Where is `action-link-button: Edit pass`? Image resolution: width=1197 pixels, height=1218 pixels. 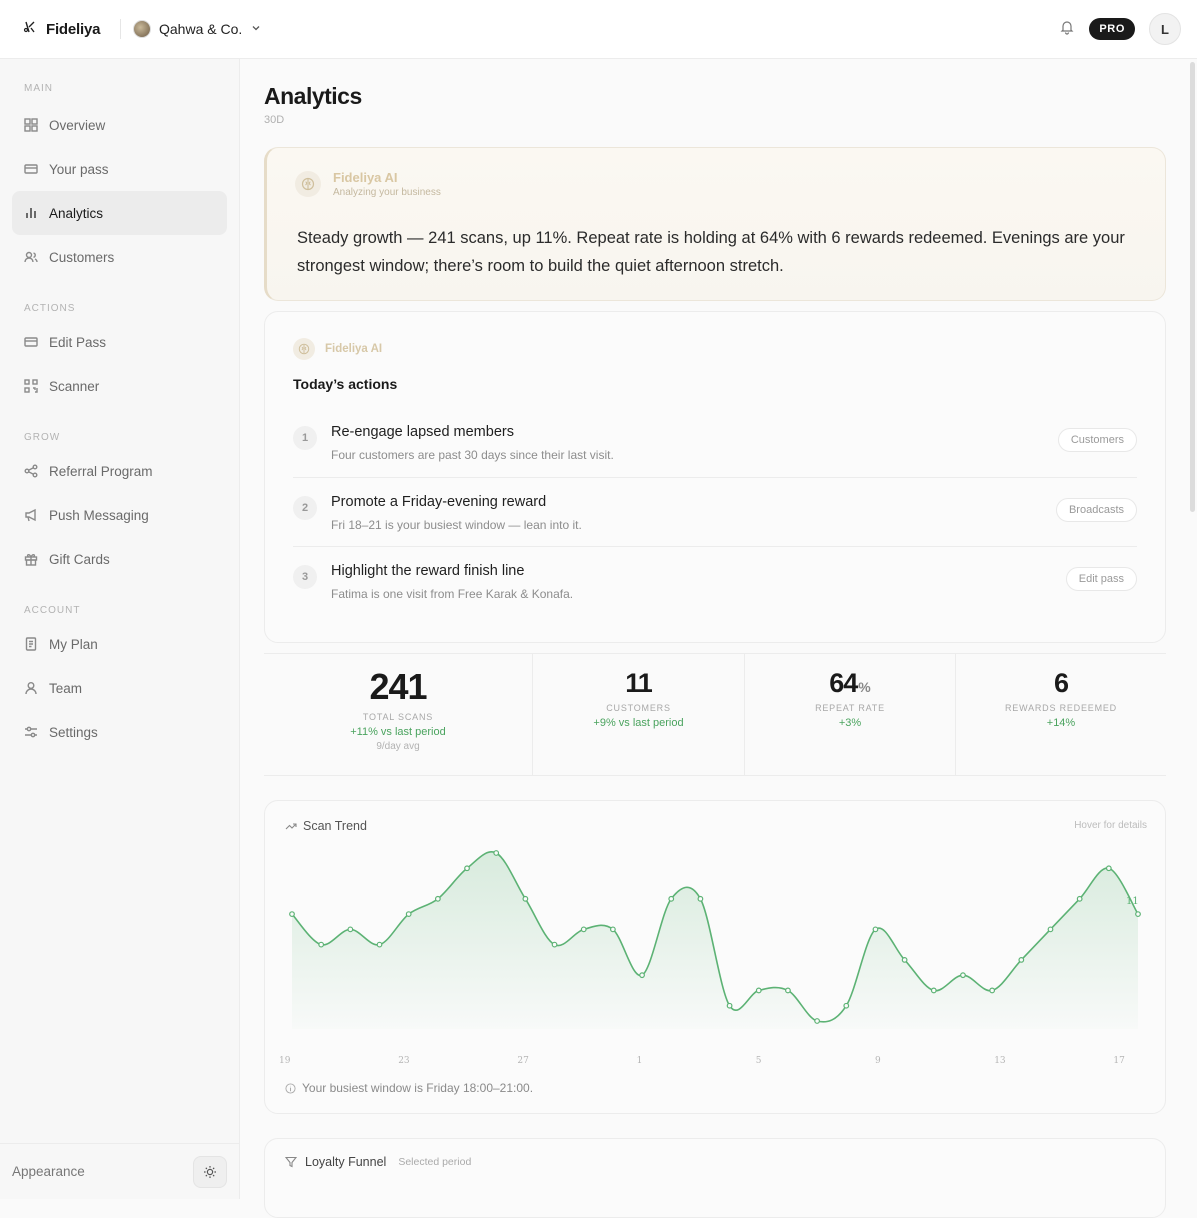 action-link-button: Edit pass is located at coordinates (1101, 579).